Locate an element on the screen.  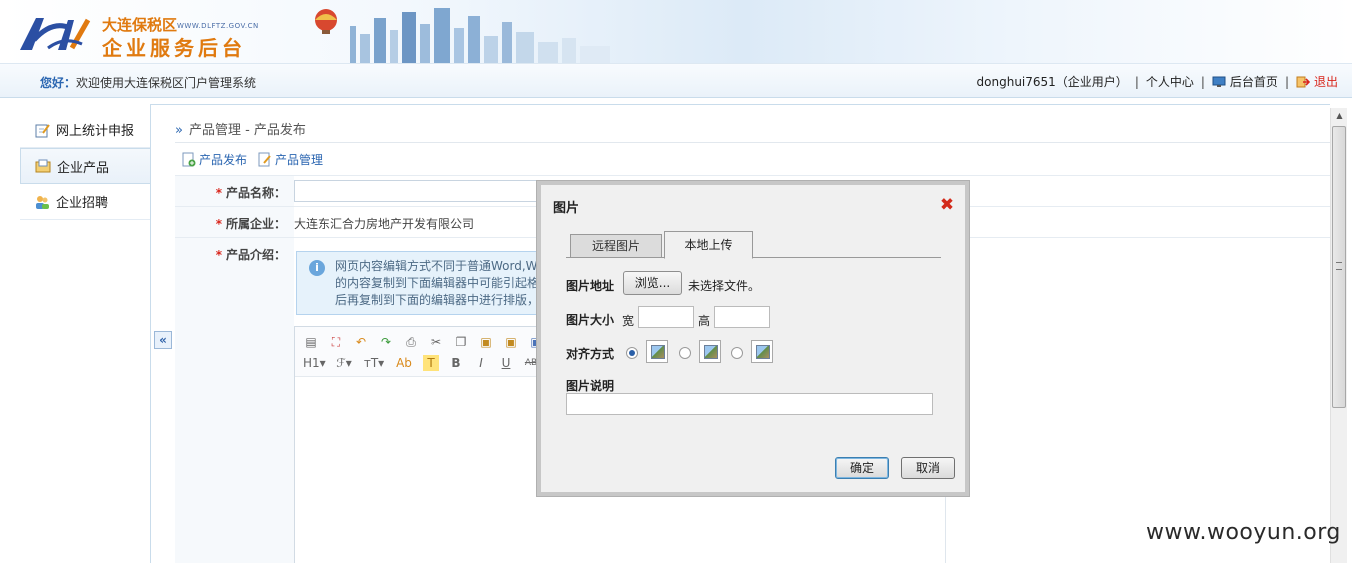
scroll-grip is located at coordinates (1339, 266).